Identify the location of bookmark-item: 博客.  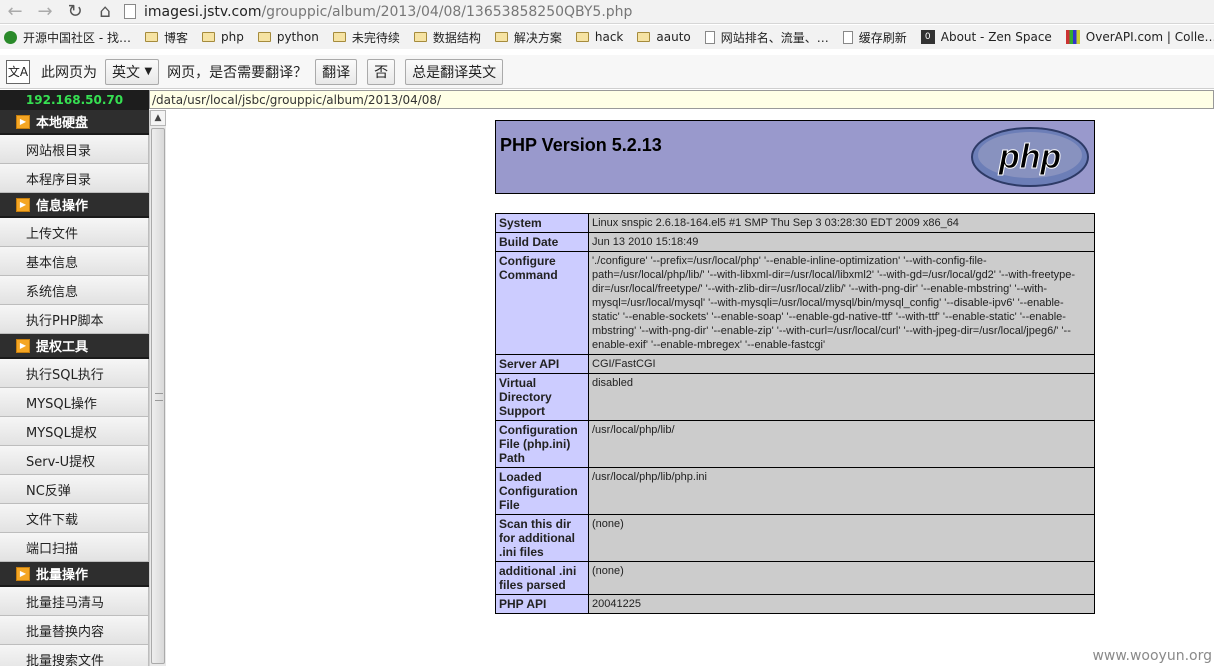
(166, 37).